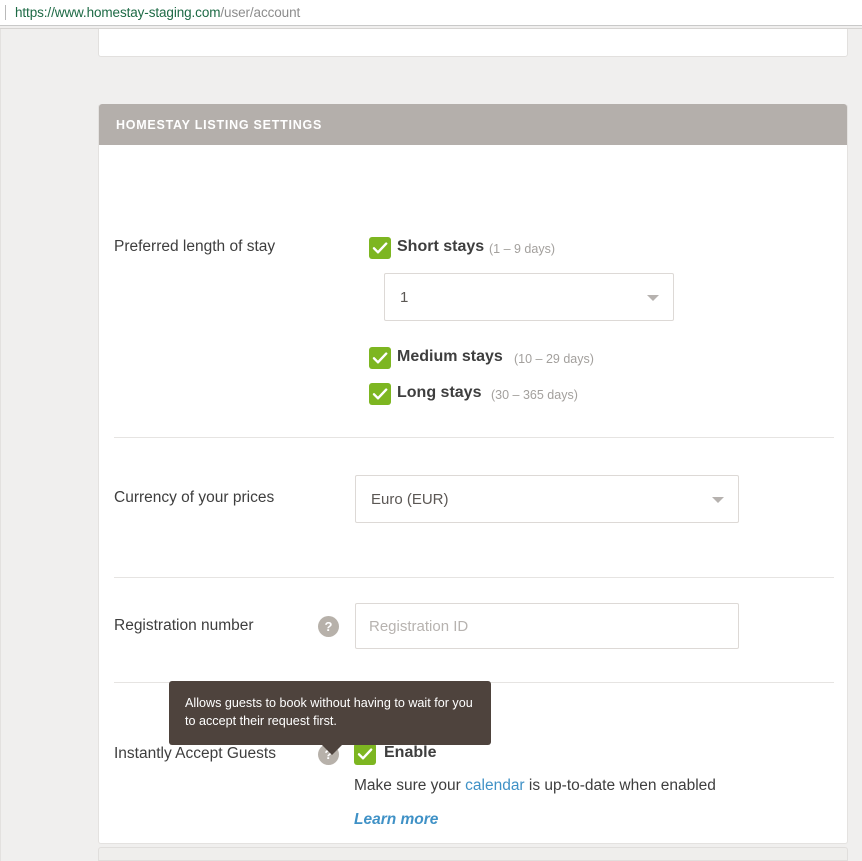 This screenshot has width=862, height=861. Describe the element at coordinates (195, 246) in the screenshot. I see `preferred-length-of-stay-label: Preferred length of stay` at that location.